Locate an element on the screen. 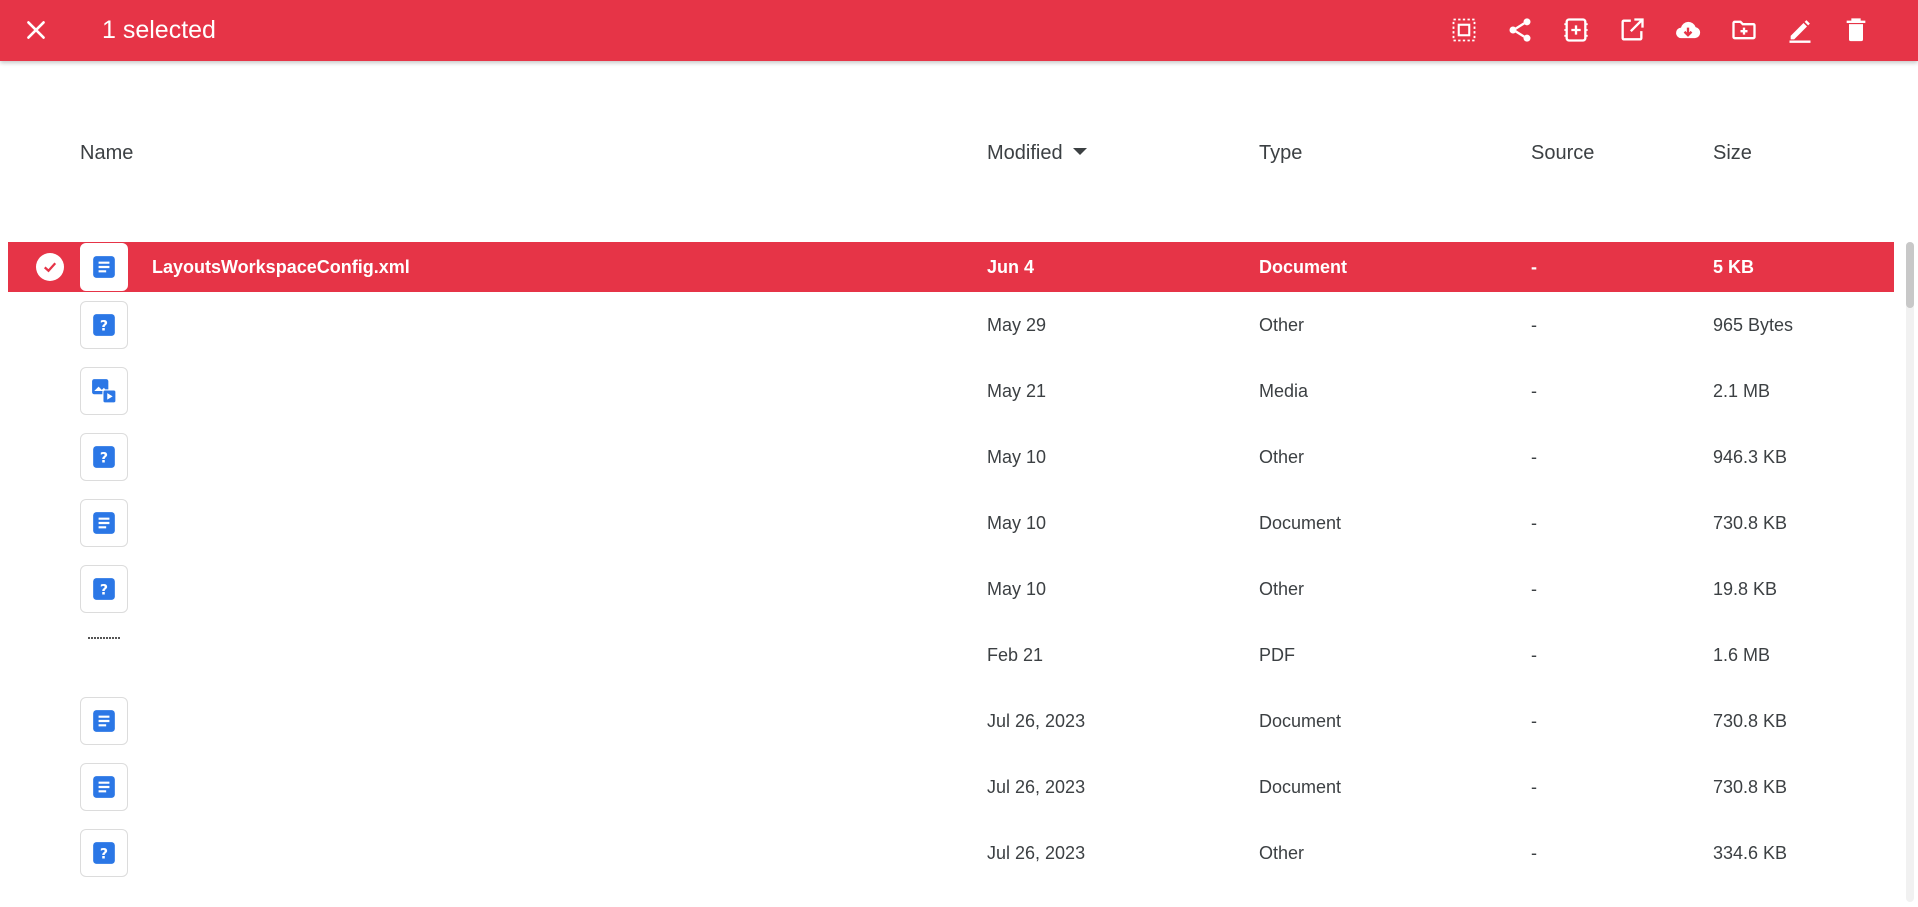  open-external-button is located at coordinates (1632, 30).